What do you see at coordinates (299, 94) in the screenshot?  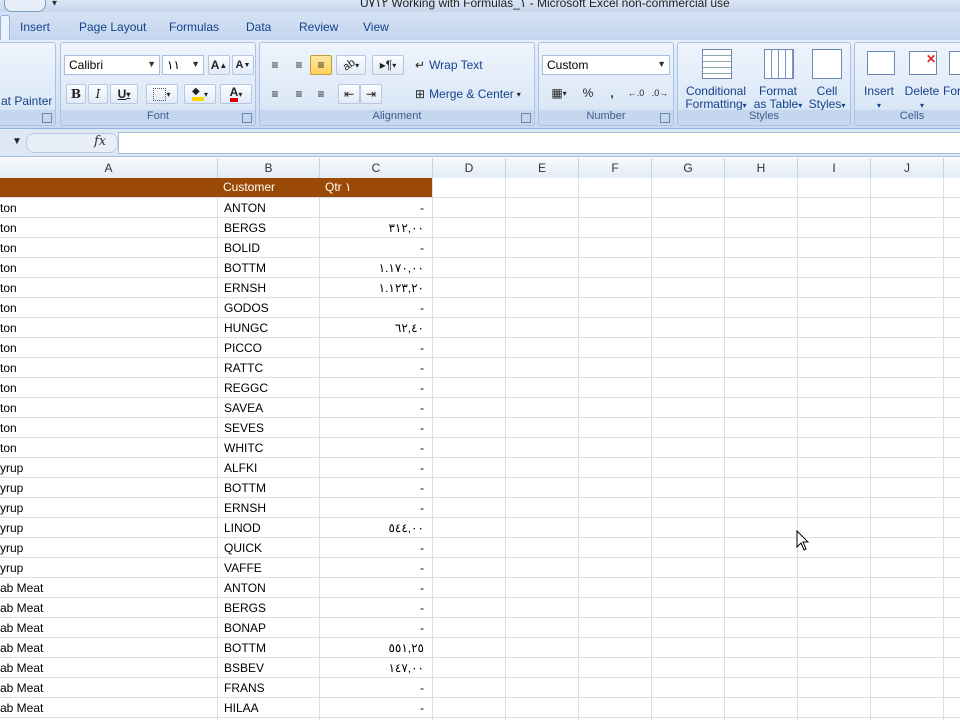 I see `align-center-button: ≡` at bounding box center [299, 94].